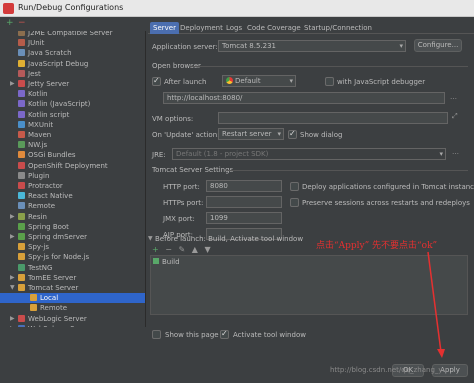 Image resolution: width=474 pixels, height=383 pixels. What do you see at coordinates (192, 335) in the screenshot?
I see `show-page-label: Show this page` at bounding box center [192, 335].